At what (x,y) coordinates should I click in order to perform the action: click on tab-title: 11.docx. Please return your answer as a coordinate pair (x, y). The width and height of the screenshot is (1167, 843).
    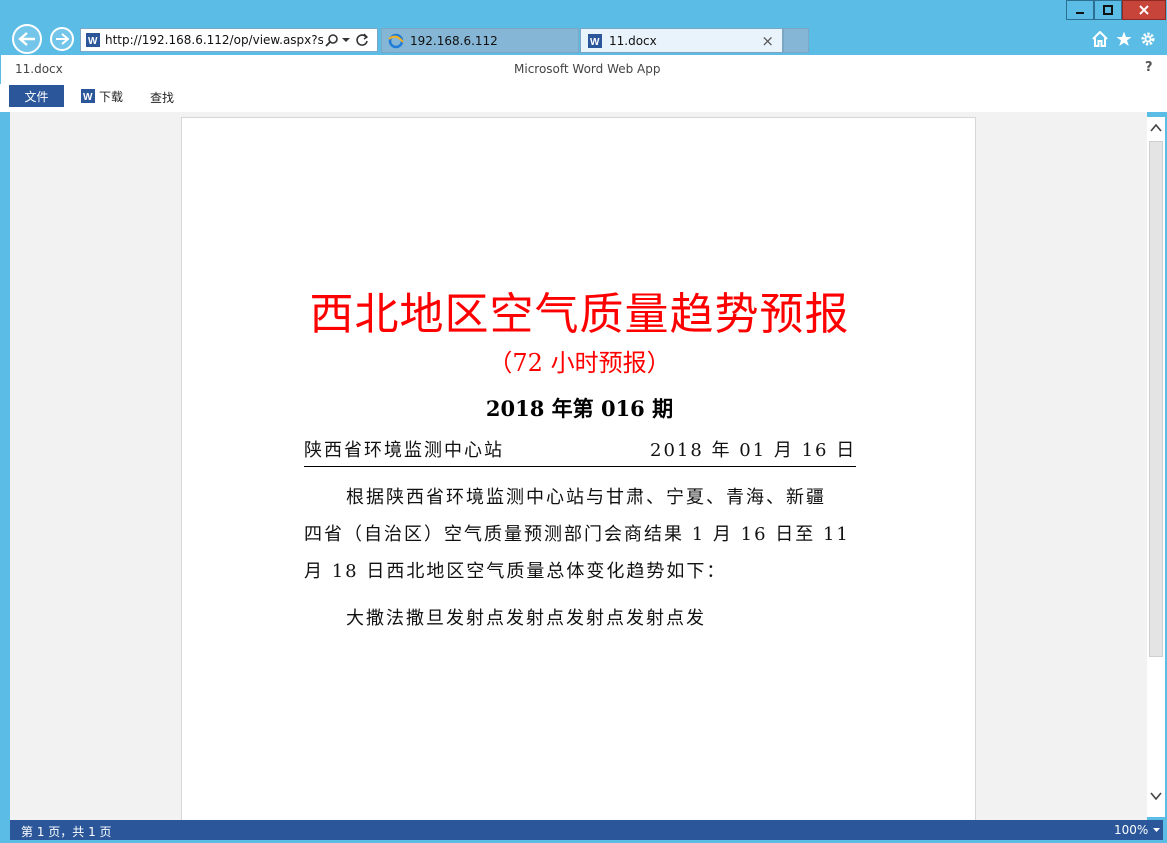
    Looking at the image, I should click on (633, 40).